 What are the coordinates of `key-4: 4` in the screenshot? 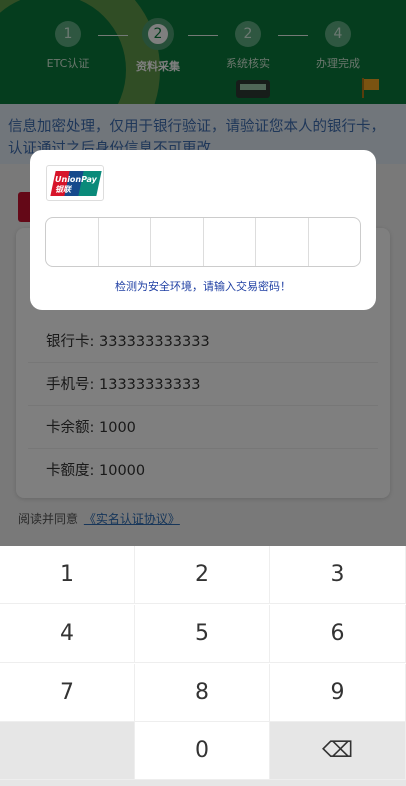 It's located at (67, 634).